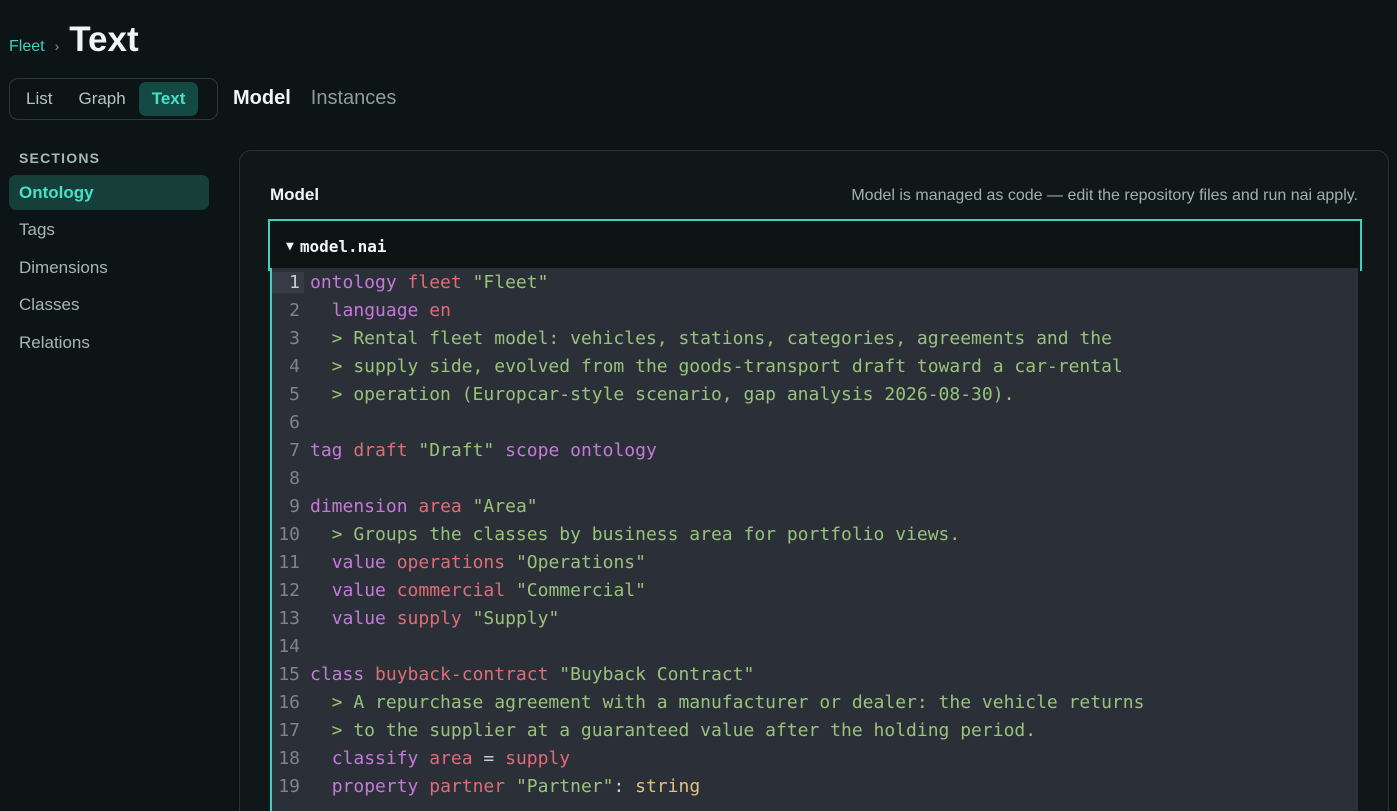  What do you see at coordinates (815, 758) in the screenshot?
I see `code-line: 18 classify area = supply` at bounding box center [815, 758].